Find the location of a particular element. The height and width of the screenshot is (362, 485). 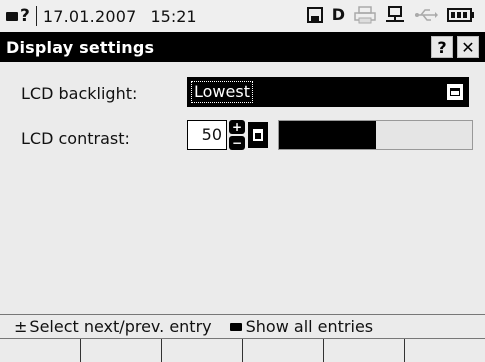

plus-minus-icon: ± is located at coordinates (21, 326).